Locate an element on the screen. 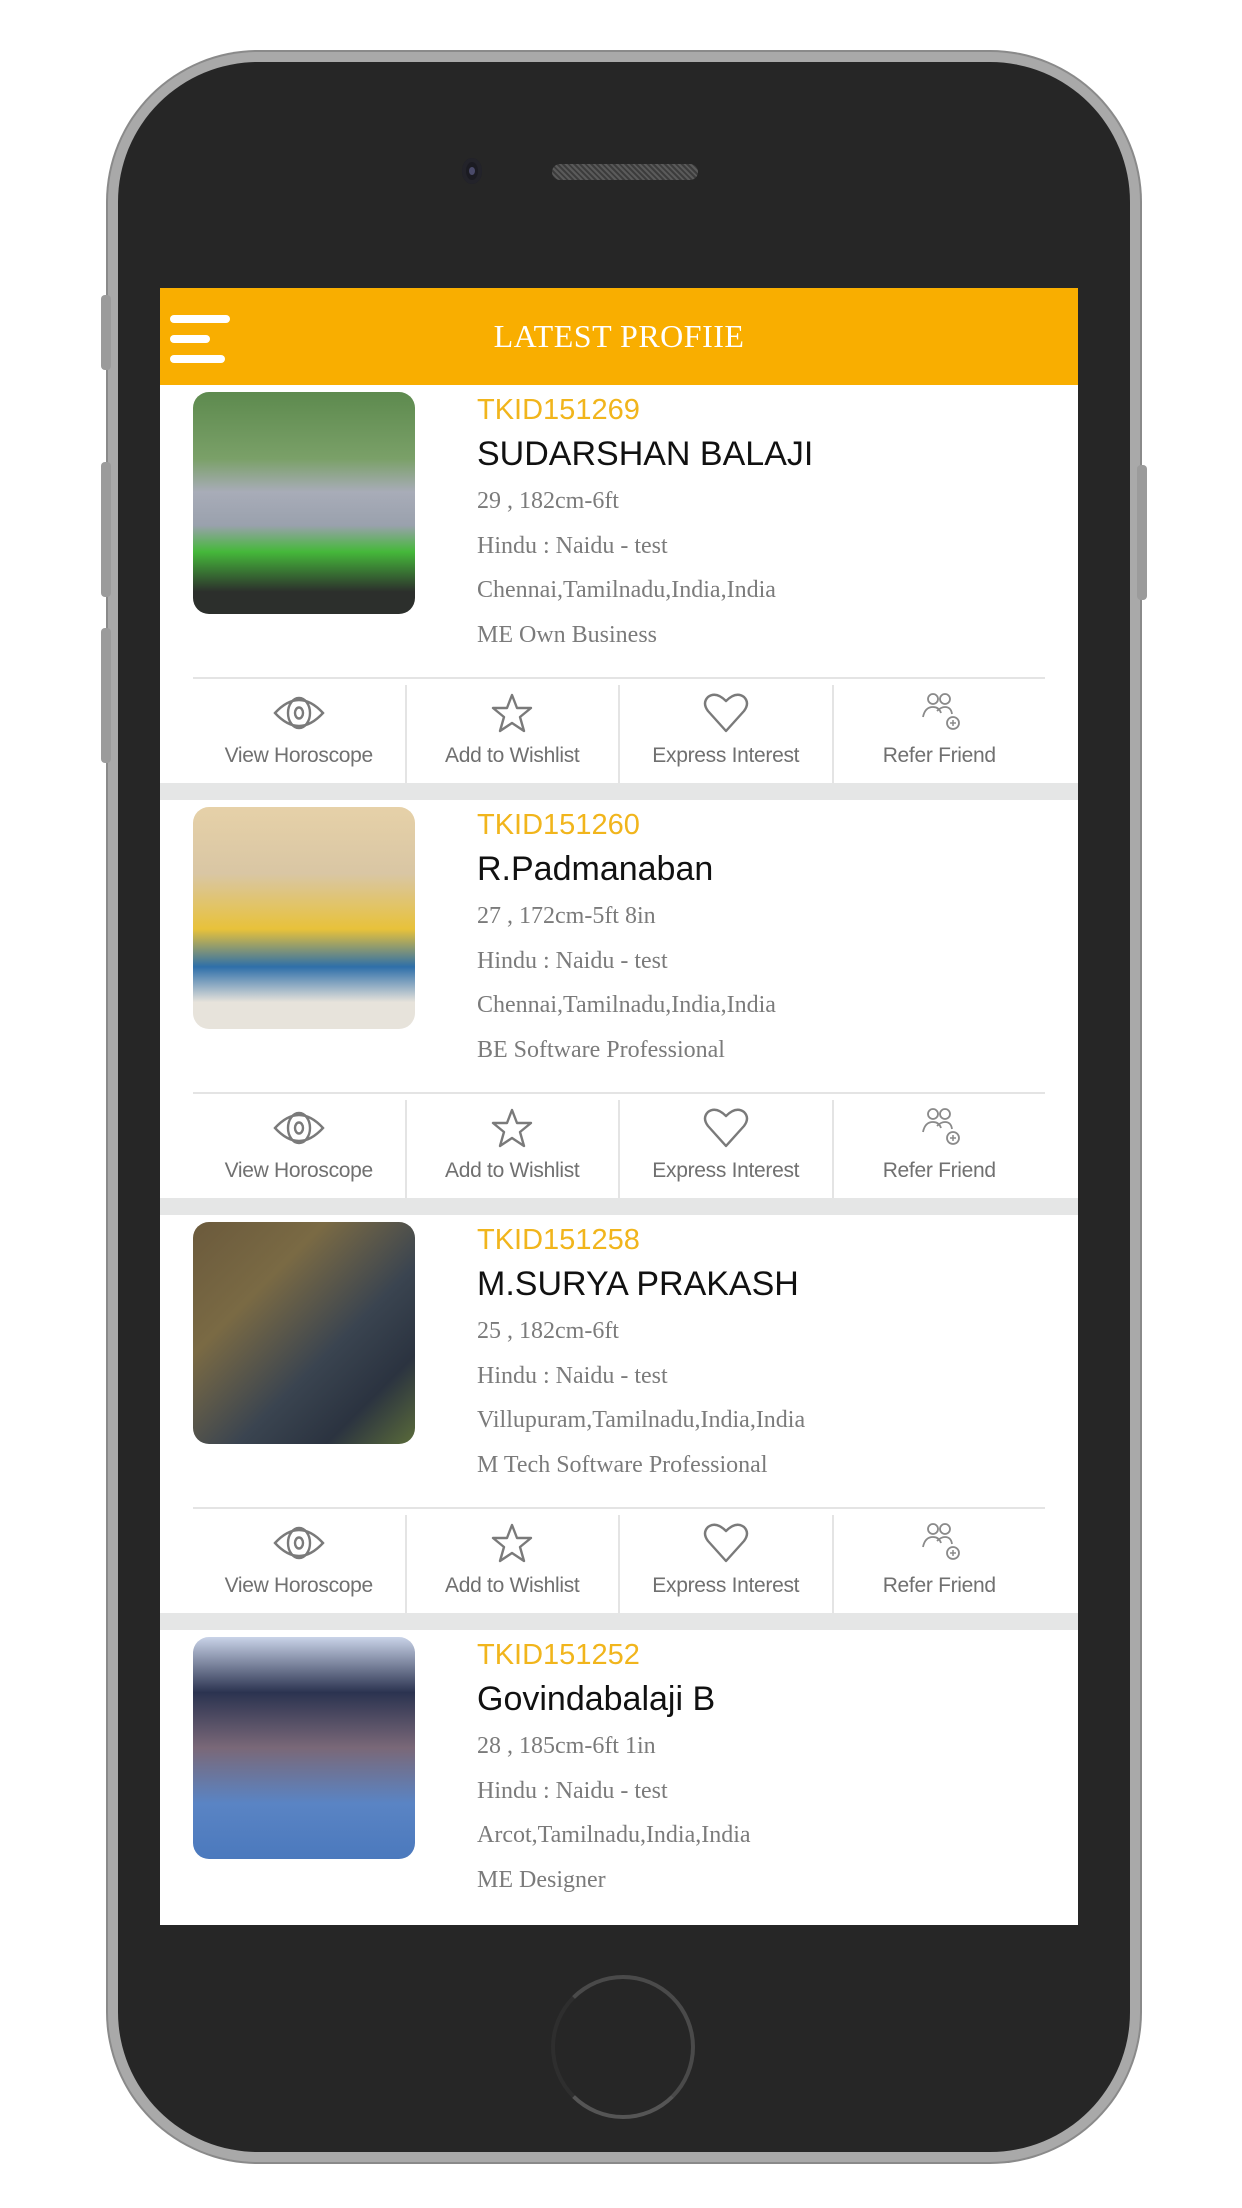 This screenshot has width=1242, height=2208. volume-up-button is located at coordinates (106, 529).